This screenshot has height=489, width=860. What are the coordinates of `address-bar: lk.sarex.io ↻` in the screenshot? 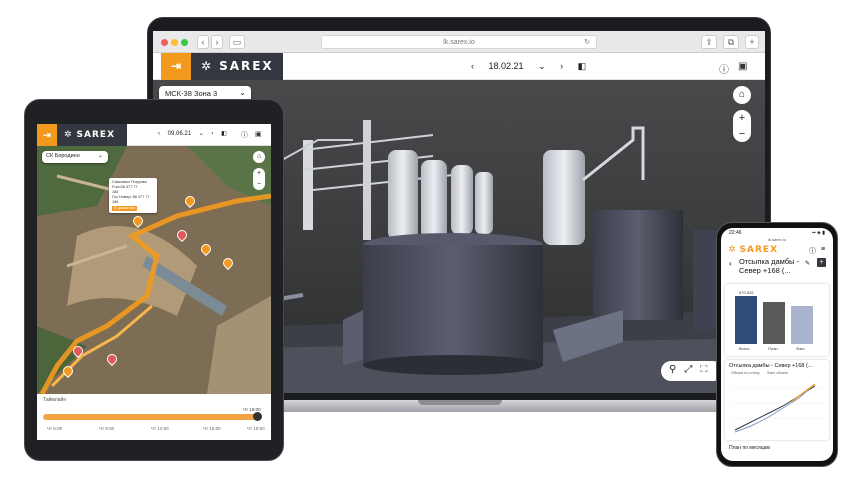 It's located at (459, 42).